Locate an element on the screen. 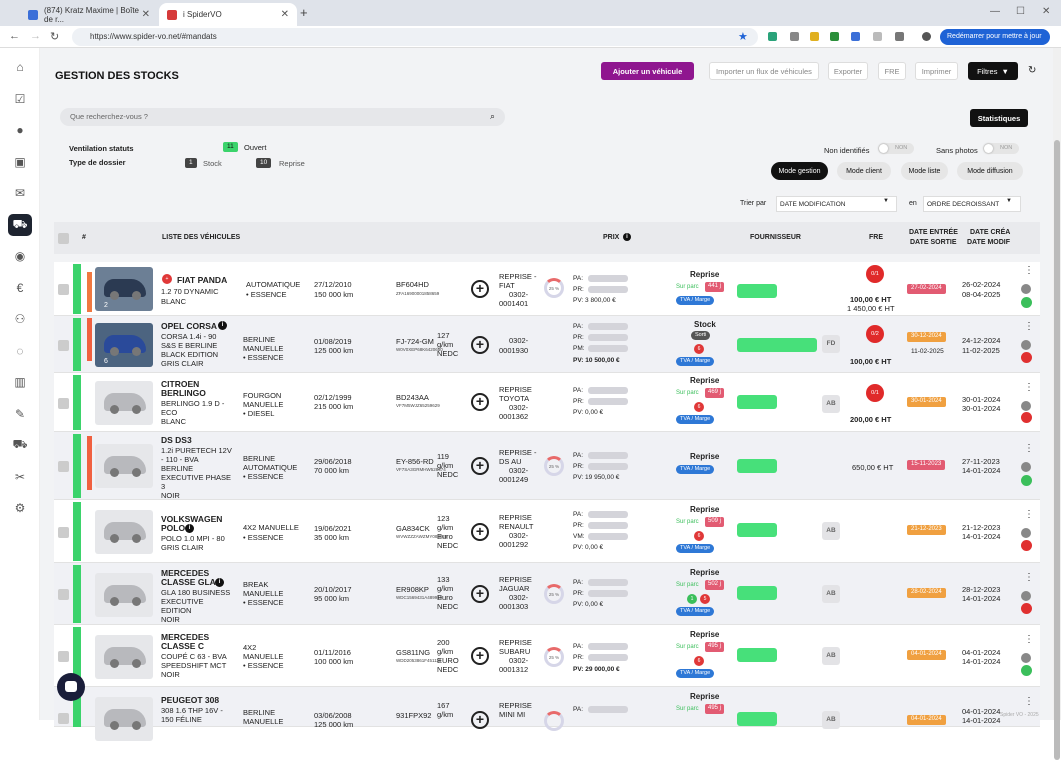 Image resolution: width=1061 pixels, height=760 pixels. sync-icon: ◌ is located at coordinates (20, 351).